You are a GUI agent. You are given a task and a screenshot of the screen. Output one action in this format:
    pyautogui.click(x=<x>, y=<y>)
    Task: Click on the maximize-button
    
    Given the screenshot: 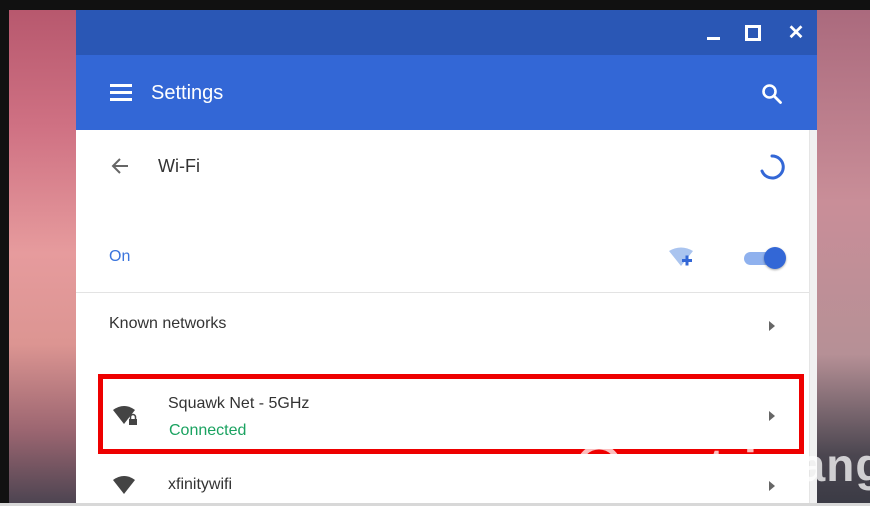 What is the action you would take?
    pyautogui.click(x=753, y=32)
    